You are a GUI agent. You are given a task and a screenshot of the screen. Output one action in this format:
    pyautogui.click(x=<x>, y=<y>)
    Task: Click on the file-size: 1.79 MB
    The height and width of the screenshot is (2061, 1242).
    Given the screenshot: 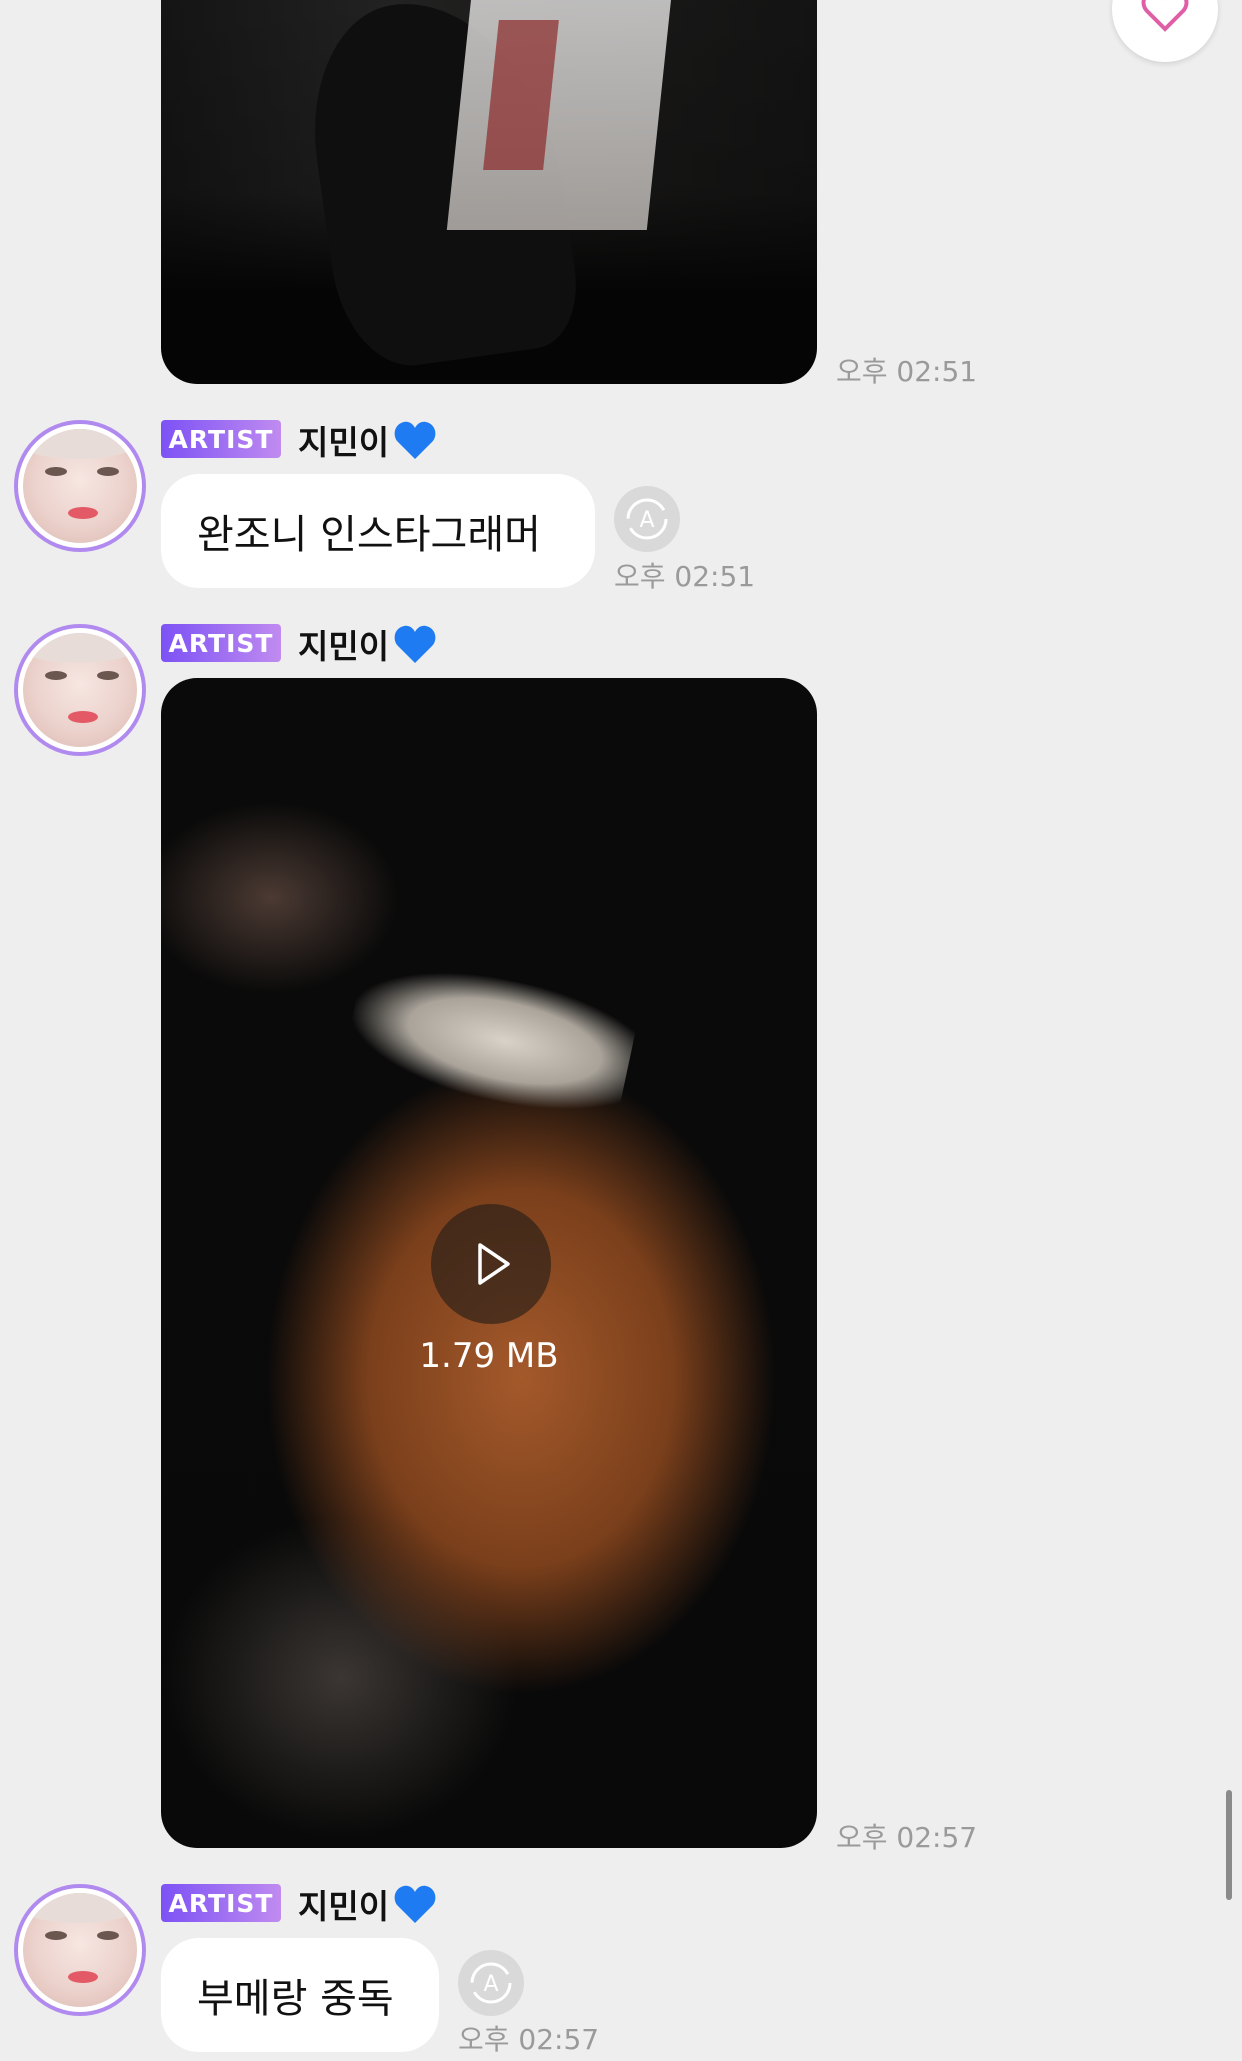 What is the action you would take?
    pyautogui.click(x=489, y=1356)
    